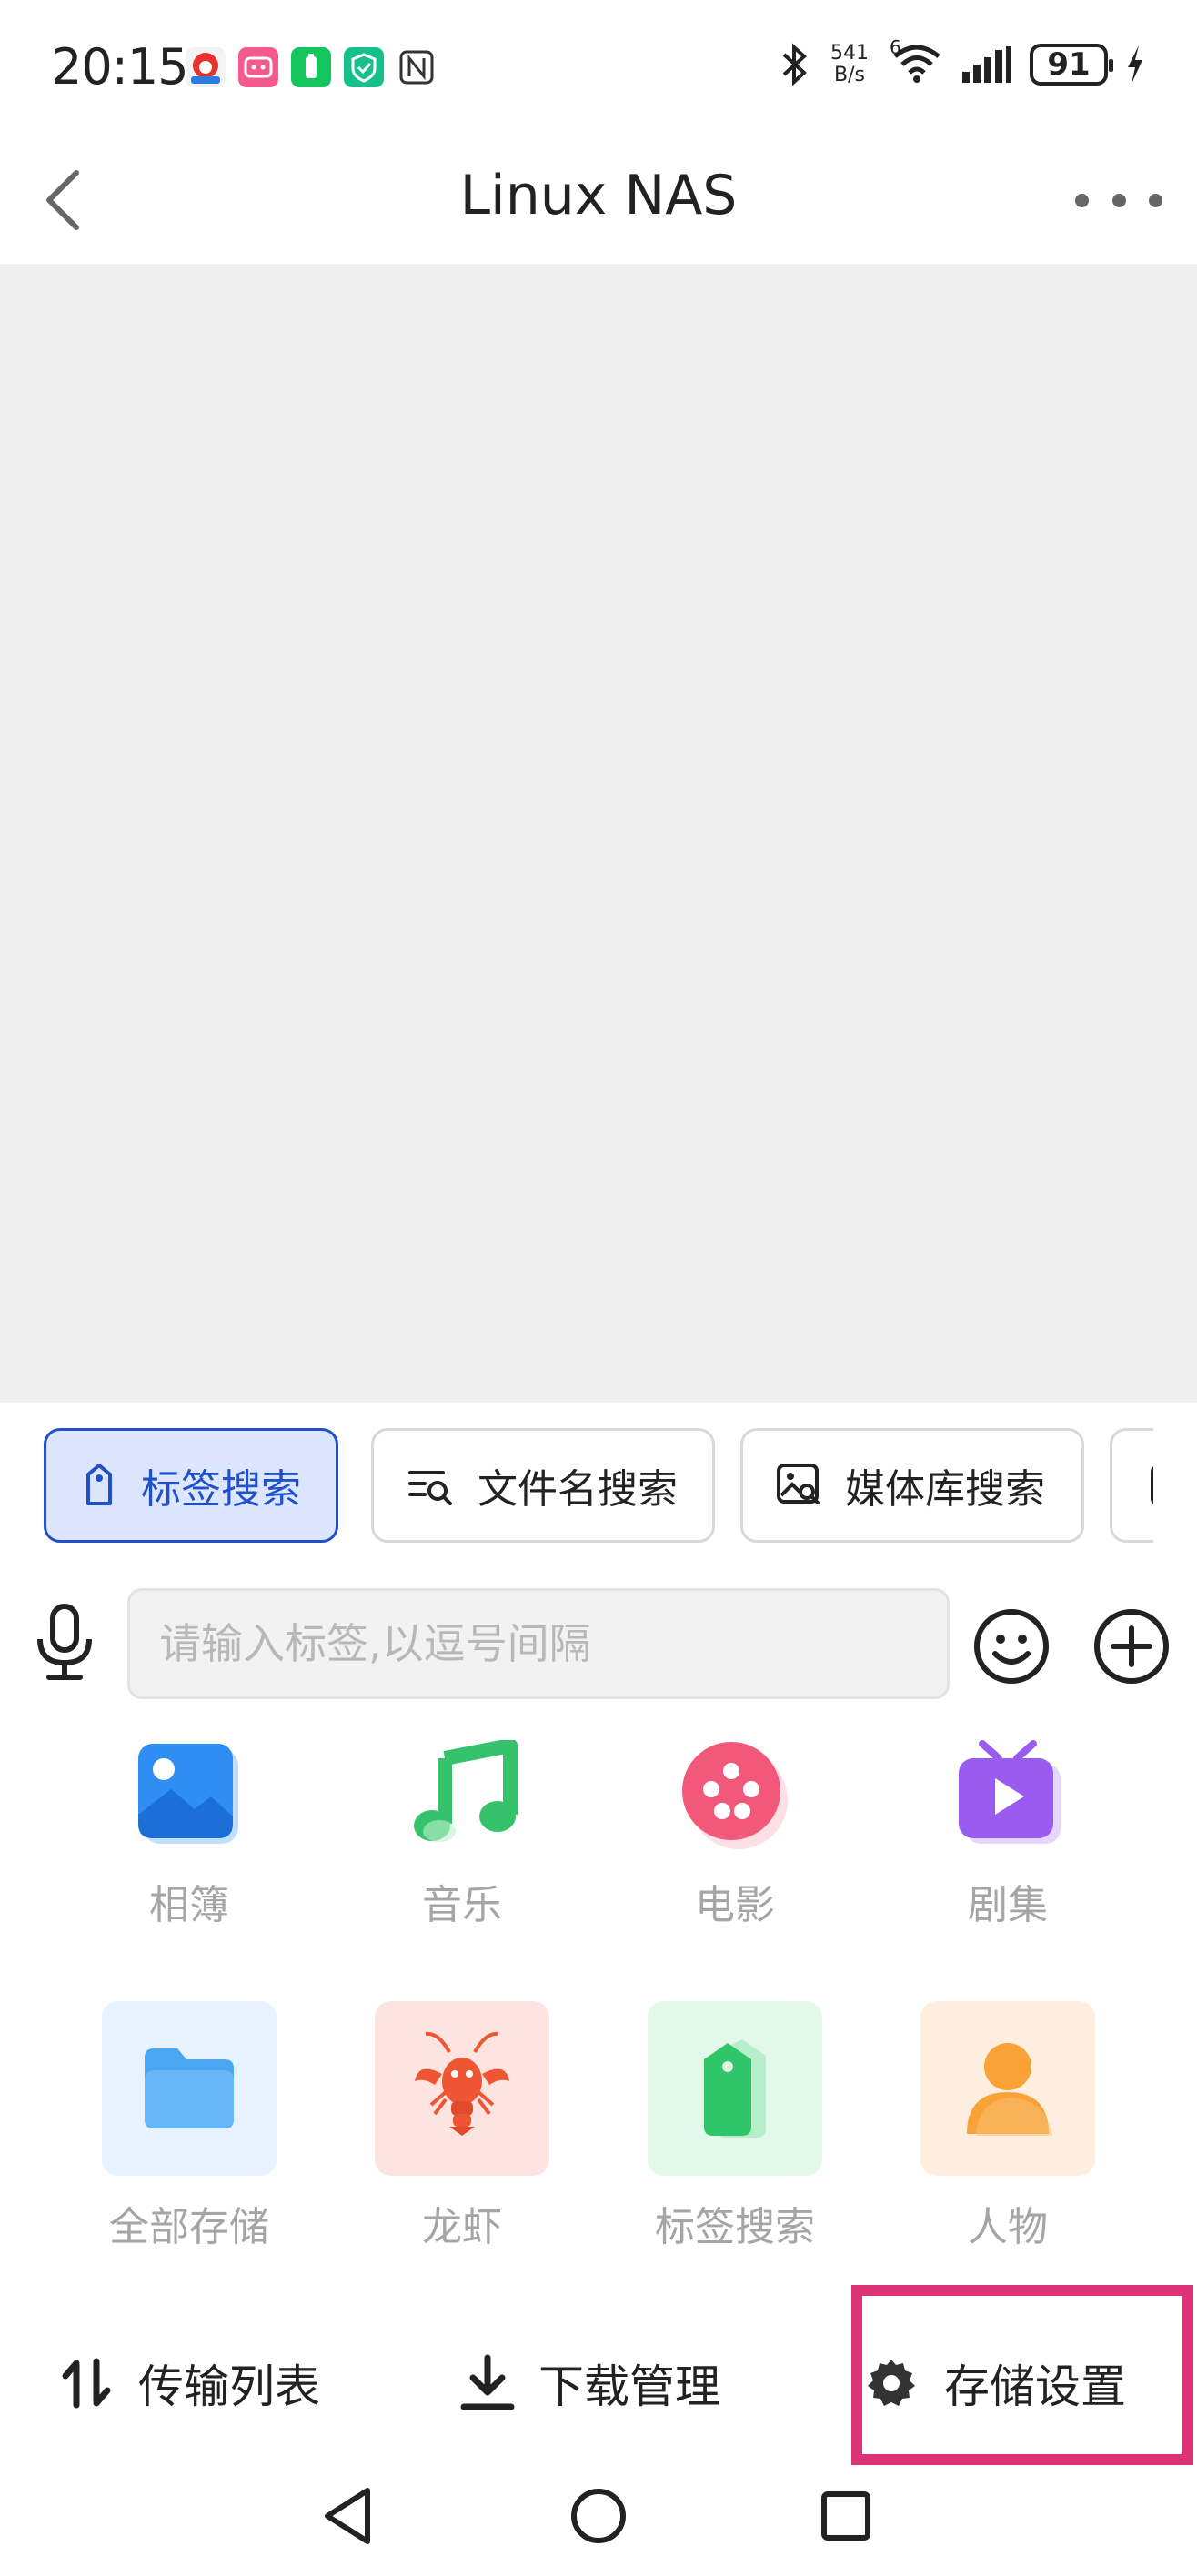  What do you see at coordinates (798, 1484) in the screenshot?
I see `image-search-icon` at bounding box center [798, 1484].